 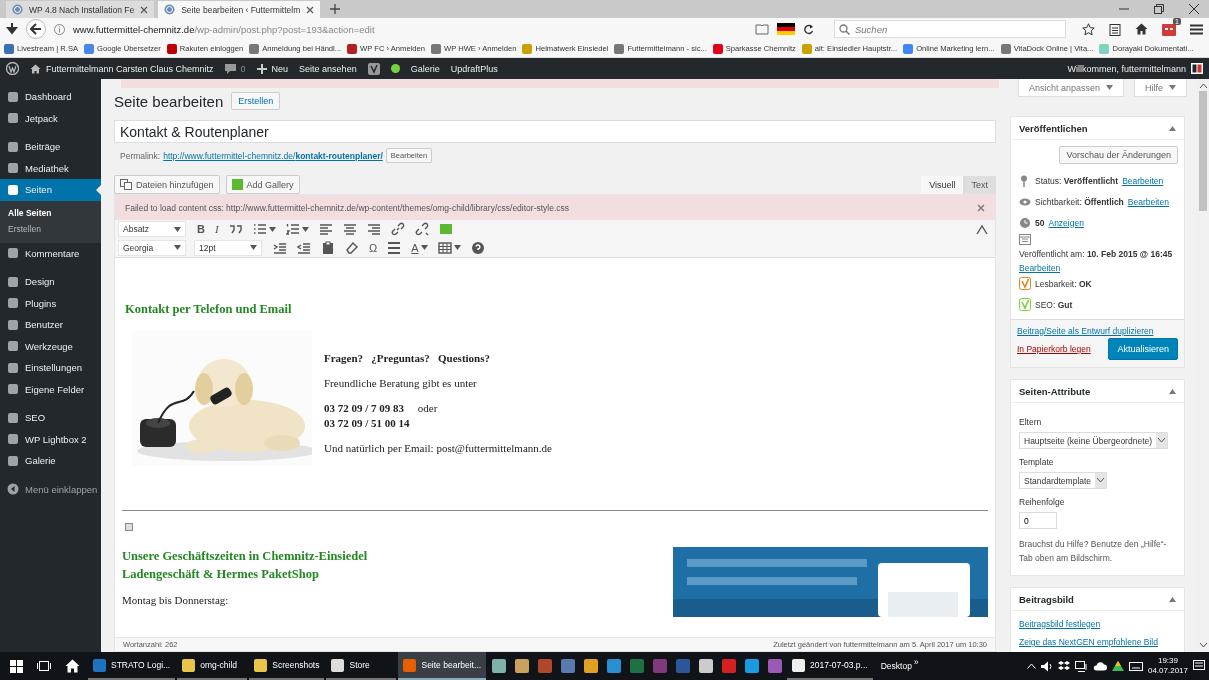 I want to click on submenu-item: Erstellen, so click(x=50, y=228).